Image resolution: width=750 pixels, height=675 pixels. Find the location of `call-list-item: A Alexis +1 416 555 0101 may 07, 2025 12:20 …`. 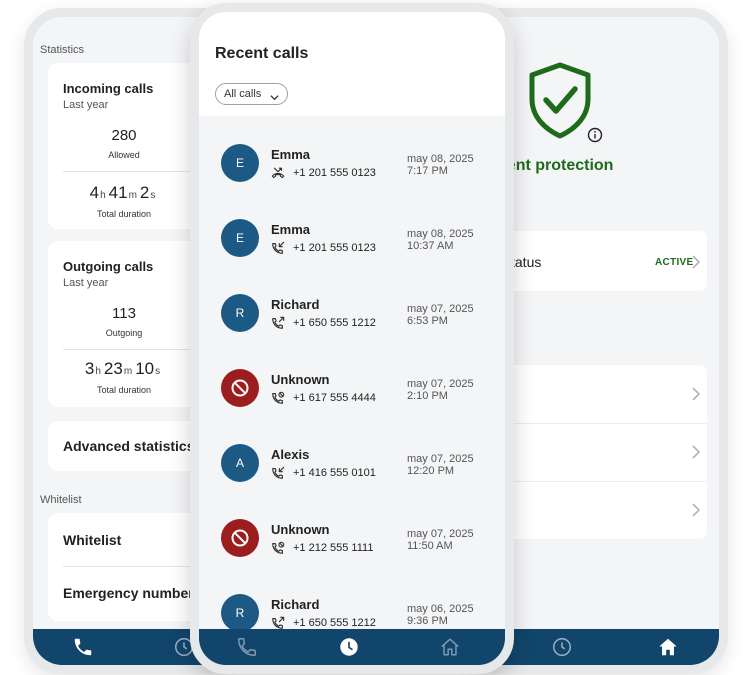

call-list-item: A Alexis +1 416 555 0101 may 07, 2025 12:20 … is located at coordinates (352, 461).